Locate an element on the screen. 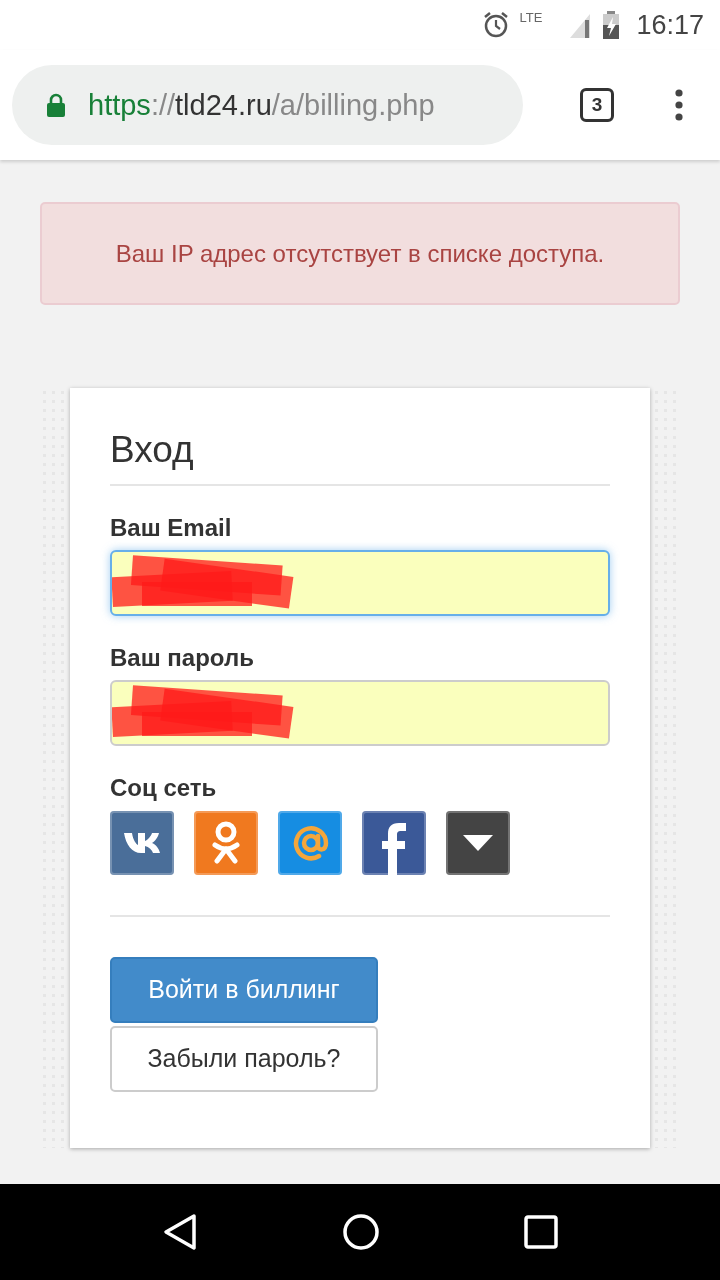 Image resolution: width=720 pixels, height=1280 pixels. network-label: LTE is located at coordinates (531, 17).